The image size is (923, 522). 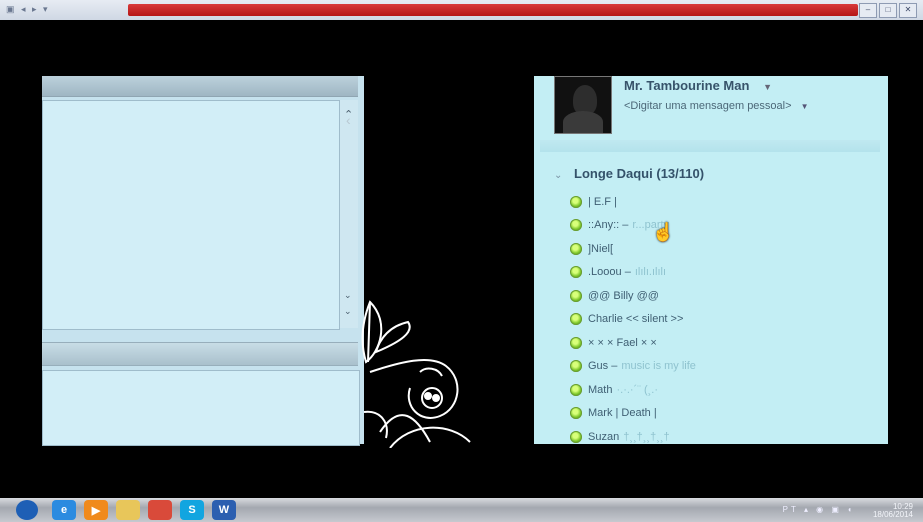 What do you see at coordinates (583, 122) in the screenshot?
I see `avatar-shoulder-shape` at bounding box center [583, 122].